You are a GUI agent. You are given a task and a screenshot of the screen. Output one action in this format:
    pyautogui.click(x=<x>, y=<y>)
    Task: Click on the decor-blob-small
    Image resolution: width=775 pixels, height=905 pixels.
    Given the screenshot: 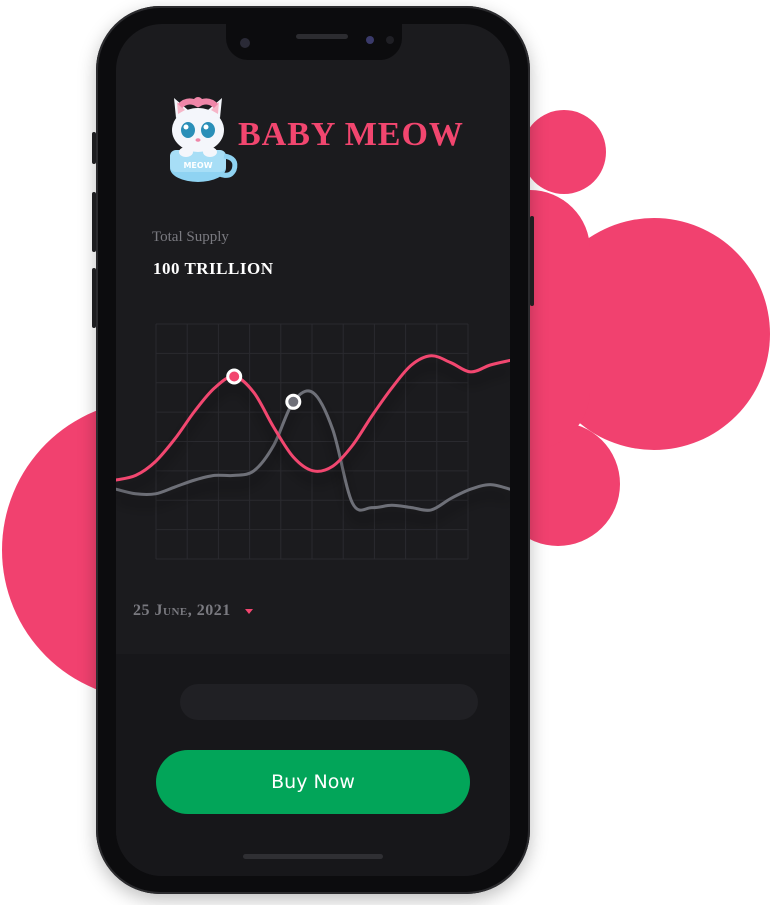 What is the action you would take?
    pyautogui.click(x=564, y=152)
    